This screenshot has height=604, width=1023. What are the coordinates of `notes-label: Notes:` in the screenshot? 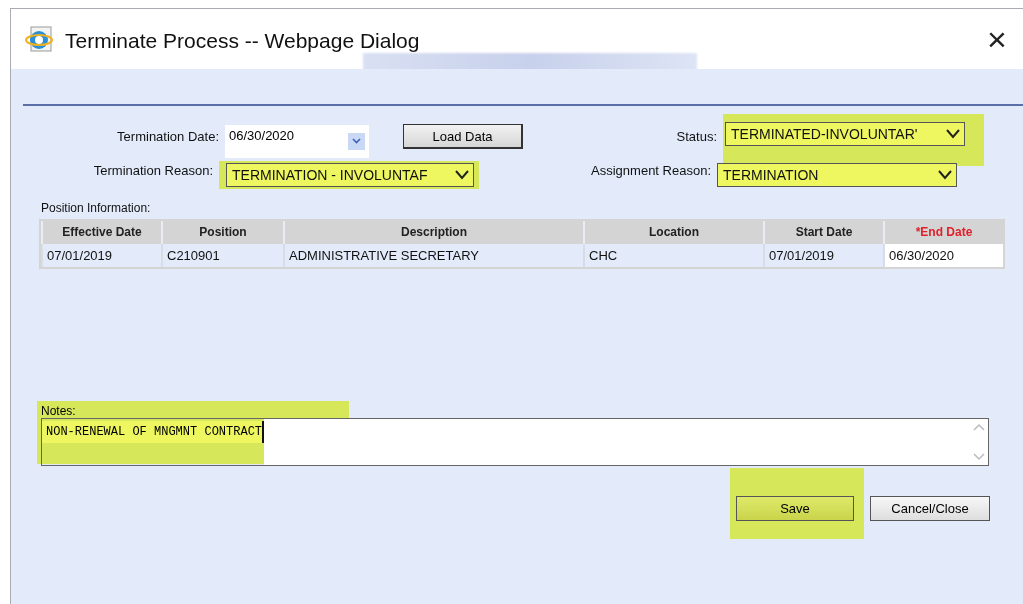 It's located at (59, 410).